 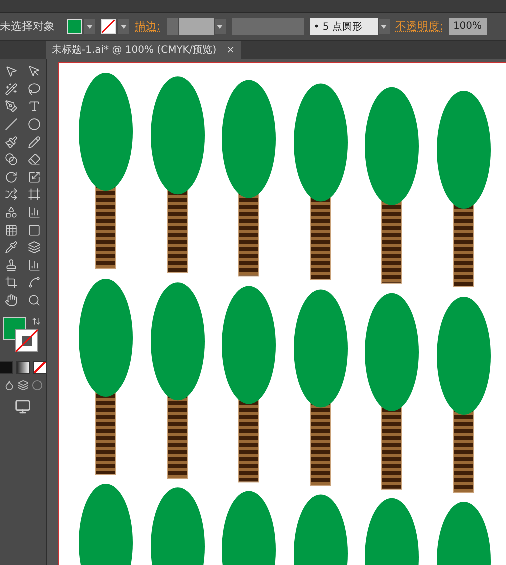 What do you see at coordinates (40, 367) in the screenshot?
I see `none-mode-icon` at bounding box center [40, 367].